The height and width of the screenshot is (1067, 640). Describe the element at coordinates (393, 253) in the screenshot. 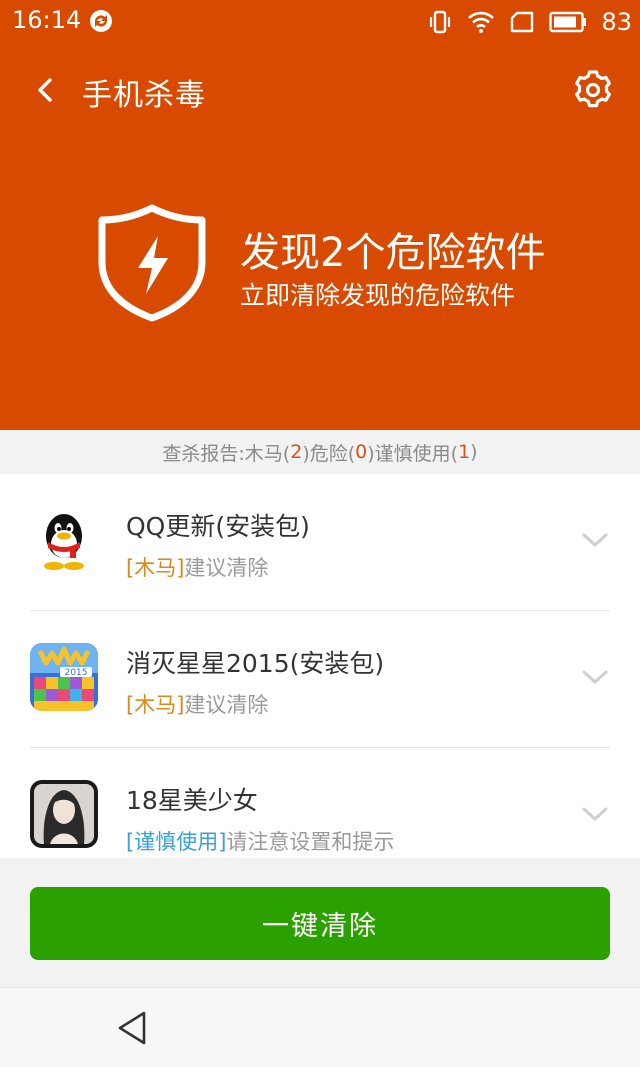

I see `result-title: 发现2个危险软件` at that location.